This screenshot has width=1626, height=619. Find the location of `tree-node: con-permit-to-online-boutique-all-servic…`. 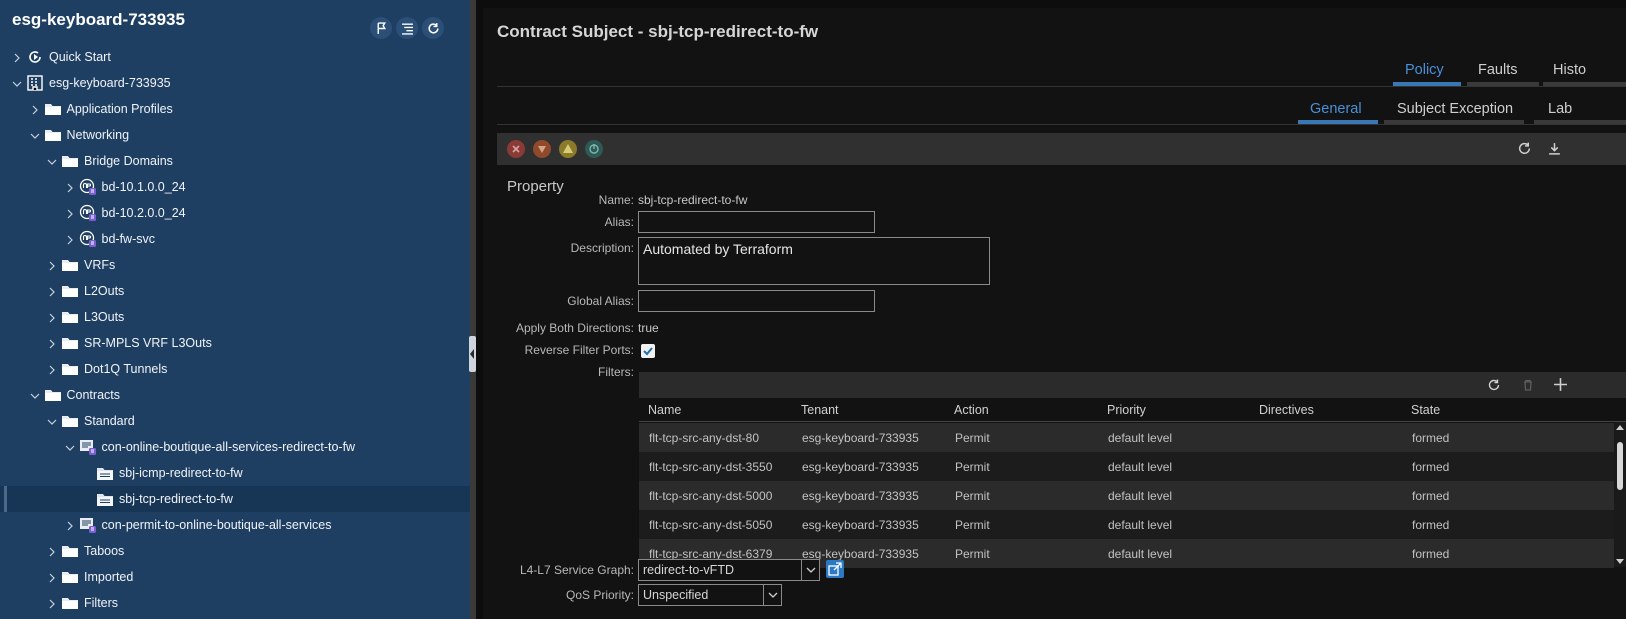

tree-node: con-permit-to-online-boutique-all-servic… is located at coordinates (235, 525).